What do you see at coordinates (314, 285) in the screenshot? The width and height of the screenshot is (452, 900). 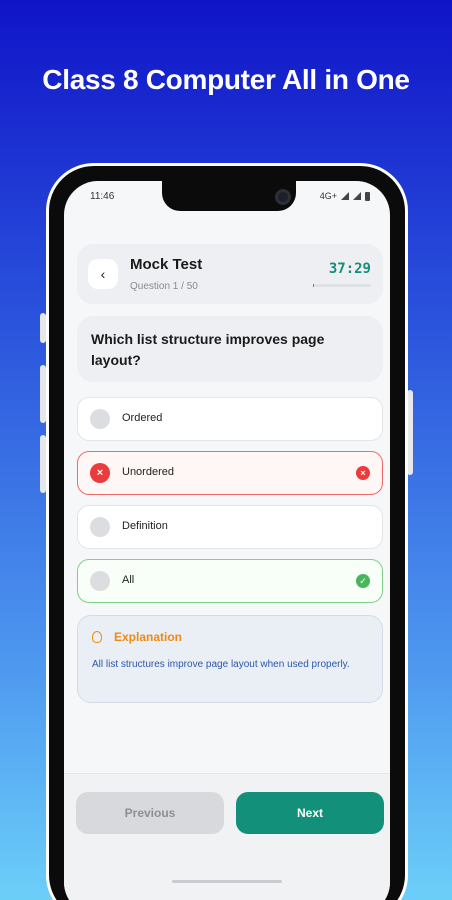 I see `progress-fill` at bounding box center [314, 285].